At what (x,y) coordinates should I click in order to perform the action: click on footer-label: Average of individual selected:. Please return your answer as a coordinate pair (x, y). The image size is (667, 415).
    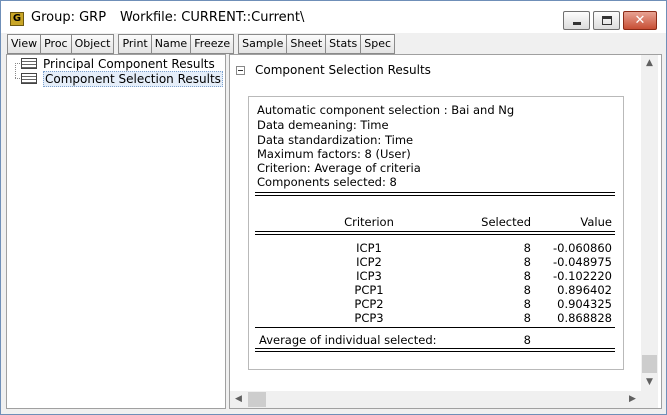
    Looking at the image, I should click on (348, 340).